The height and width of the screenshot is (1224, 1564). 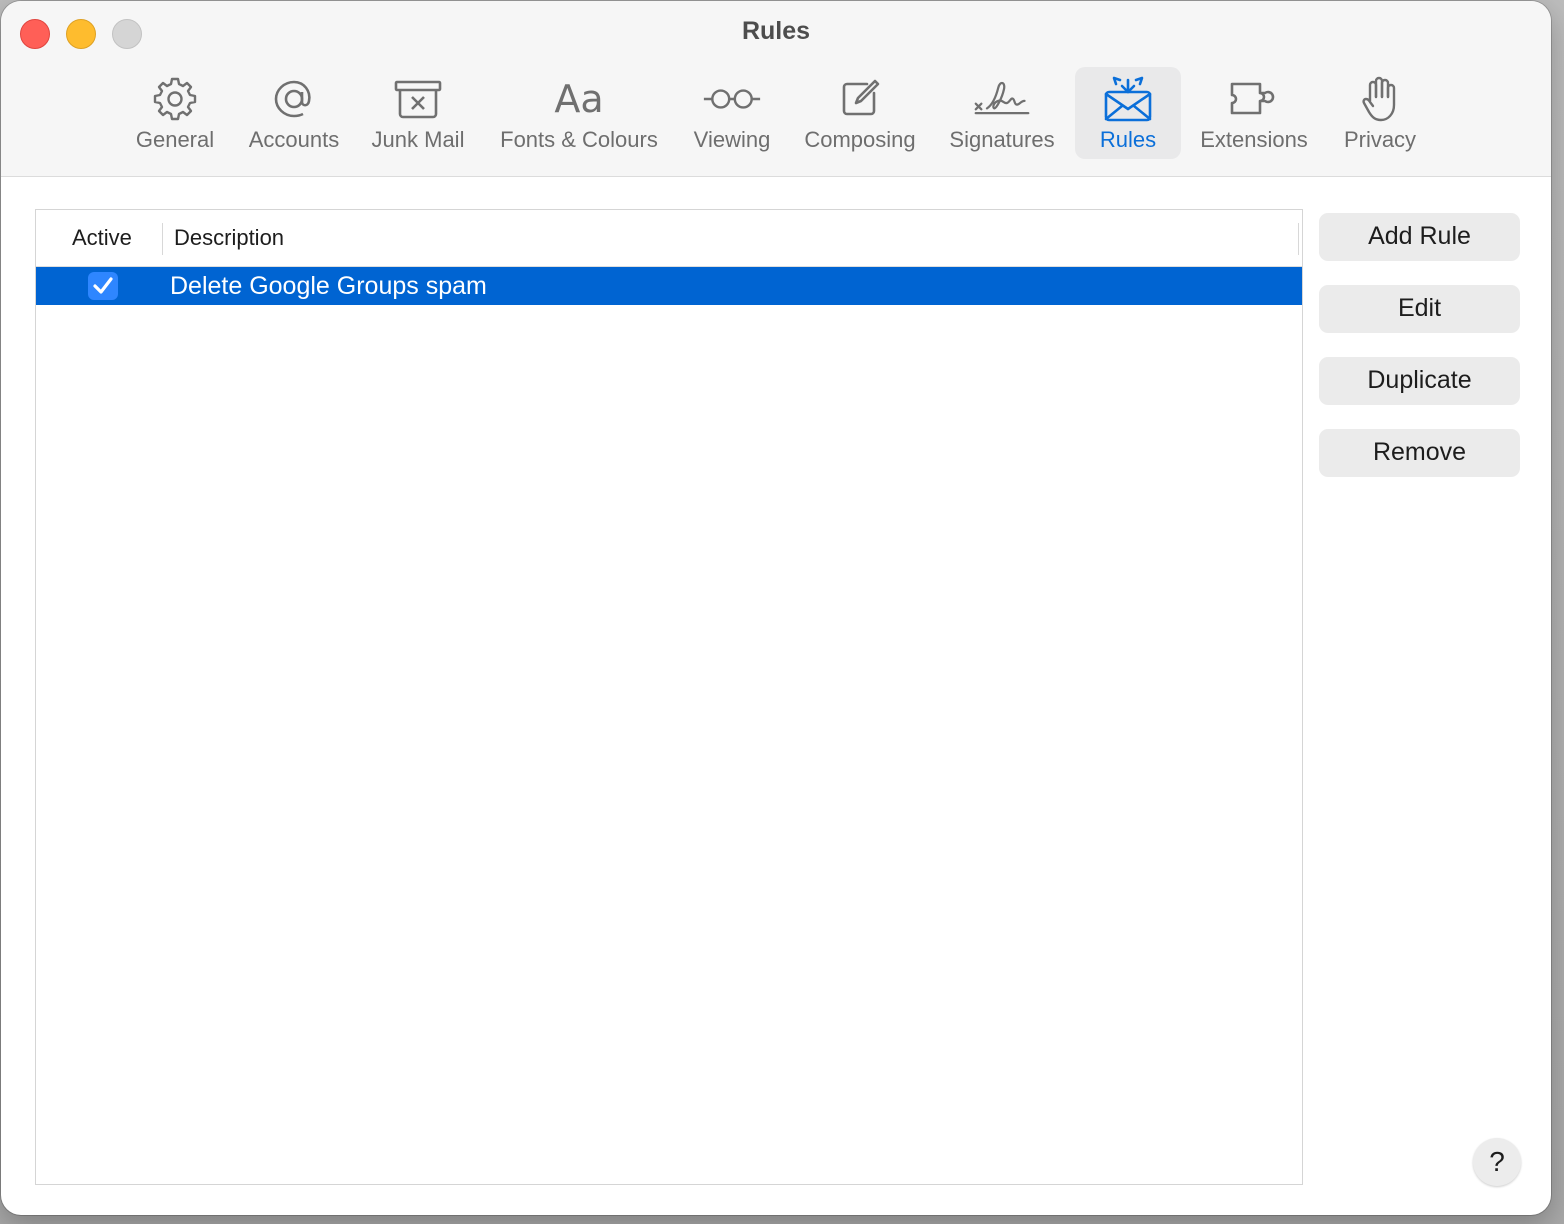 I want to click on rule-active-checkbox, so click(x=103, y=286).